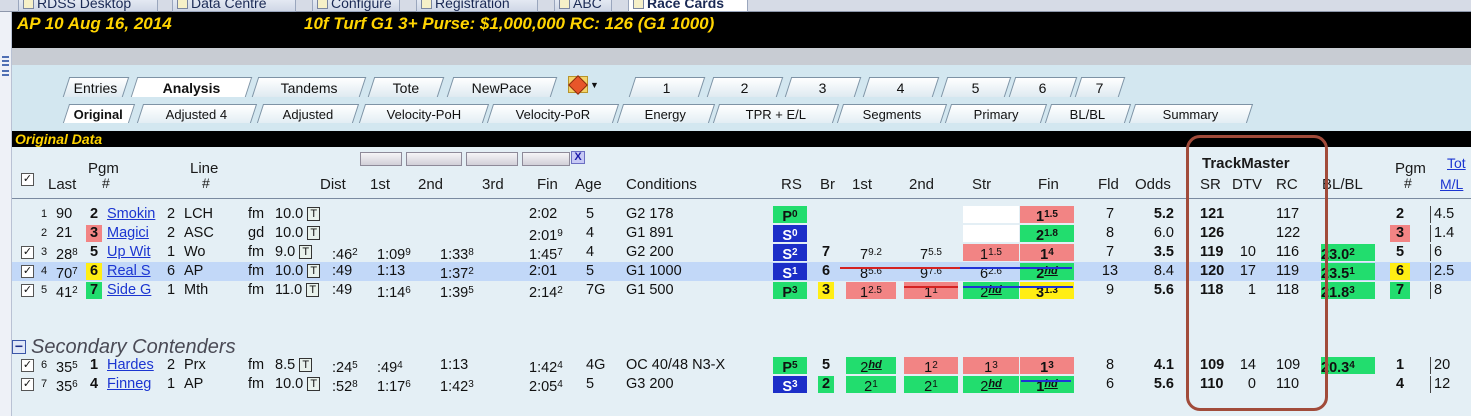 This screenshot has width=1471, height=416. Describe the element at coordinates (309, 87) in the screenshot. I see `tab-tandems: Tandems` at that location.